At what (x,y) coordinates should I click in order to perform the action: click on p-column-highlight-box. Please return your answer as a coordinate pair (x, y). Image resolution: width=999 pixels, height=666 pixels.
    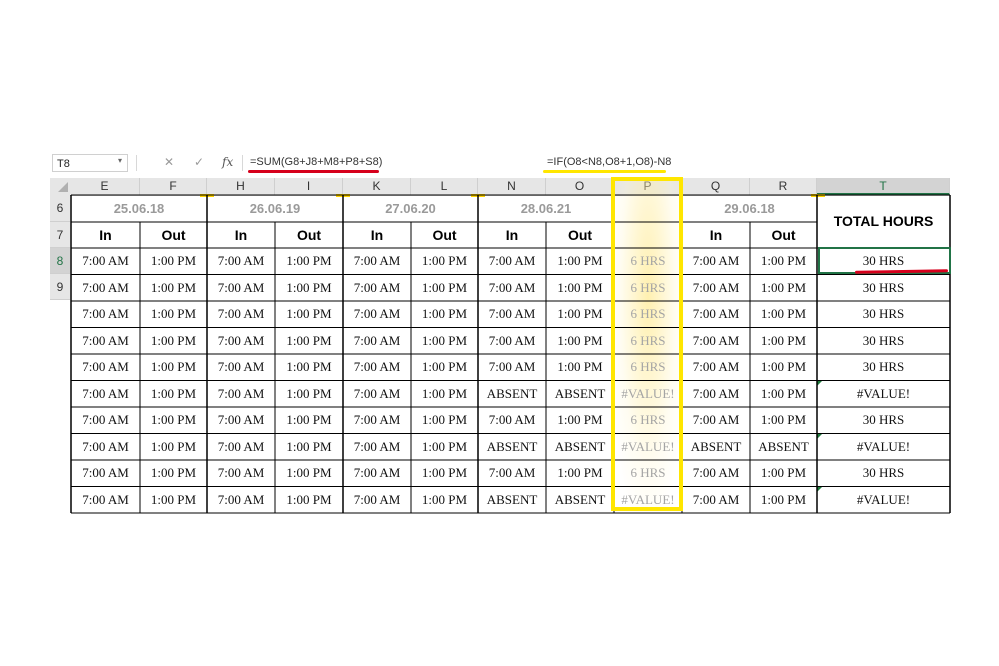
    Looking at the image, I should click on (647, 344).